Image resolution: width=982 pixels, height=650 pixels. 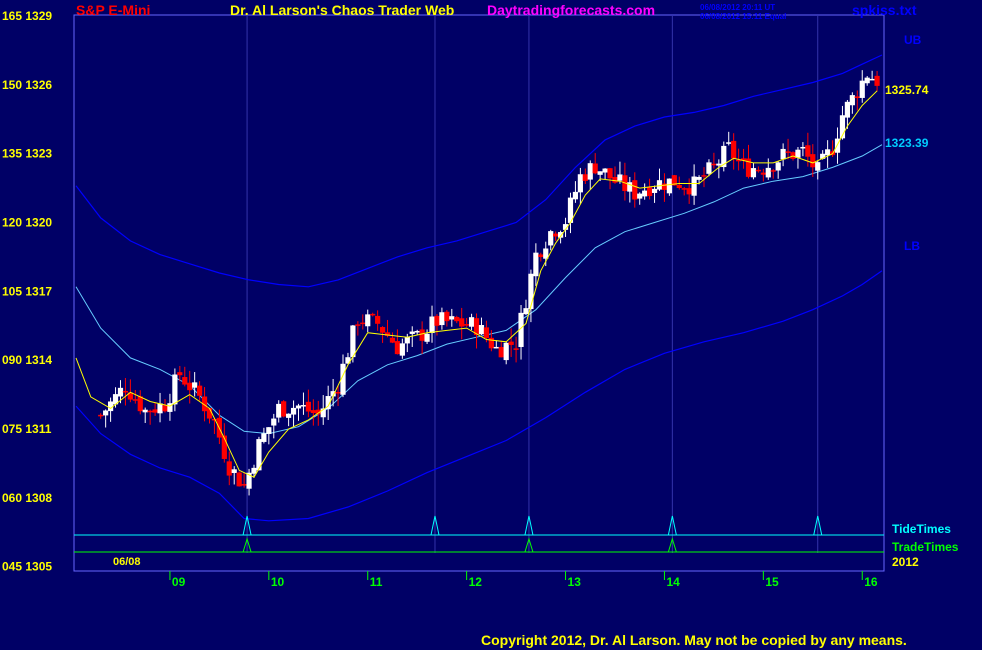 I want to click on y-tick-label: 060 1308, so click(x=27, y=498).